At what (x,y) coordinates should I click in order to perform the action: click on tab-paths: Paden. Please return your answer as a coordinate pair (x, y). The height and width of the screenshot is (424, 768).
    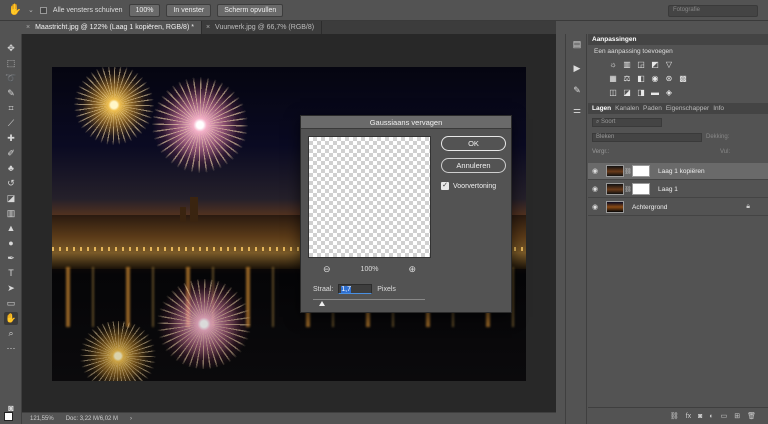
    Looking at the image, I should click on (652, 108).